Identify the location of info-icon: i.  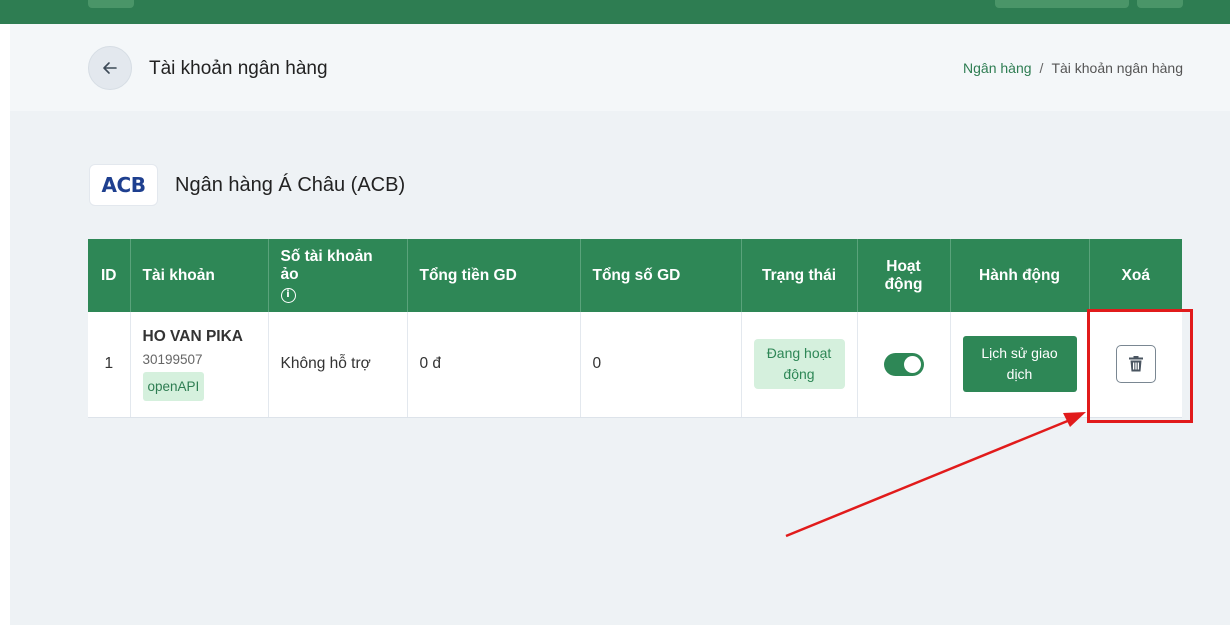
(288, 295).